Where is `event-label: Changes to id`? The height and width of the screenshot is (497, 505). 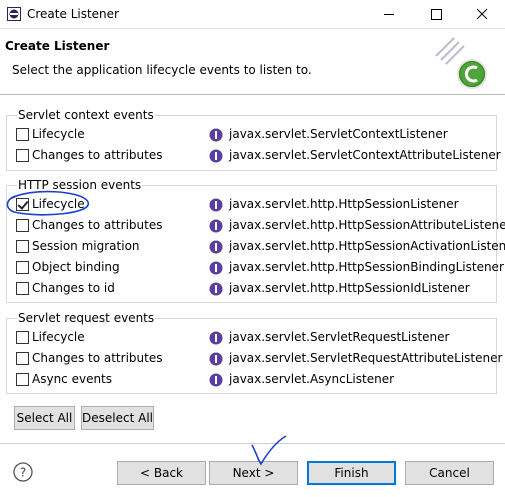
event-label: Changes to id is located at coordinates (73, 288).